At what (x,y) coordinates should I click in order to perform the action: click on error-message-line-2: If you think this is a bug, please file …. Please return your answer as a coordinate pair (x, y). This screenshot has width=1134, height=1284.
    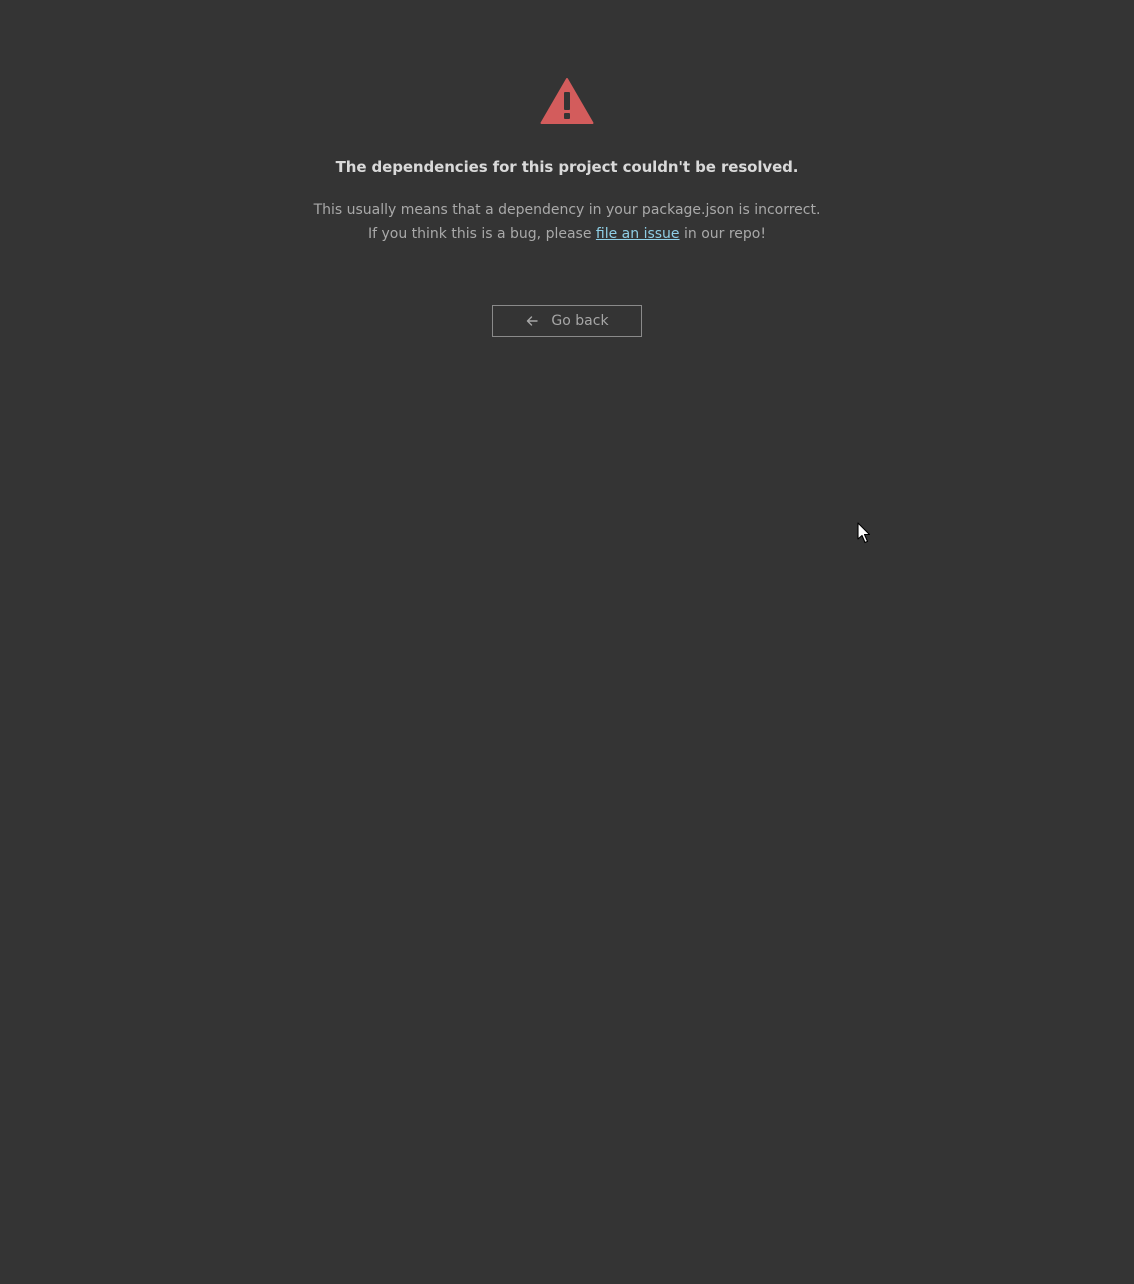
    Looking at the image, I should click on (567, 234).